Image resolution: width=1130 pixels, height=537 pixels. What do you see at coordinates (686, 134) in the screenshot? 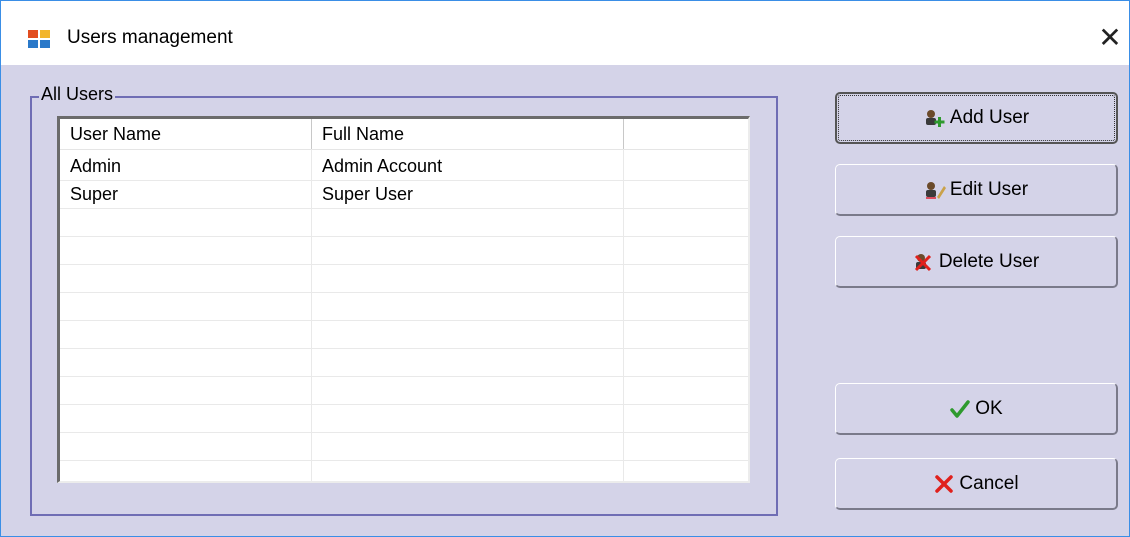
I see `column-header-blank` at bounding box center [686, 134].